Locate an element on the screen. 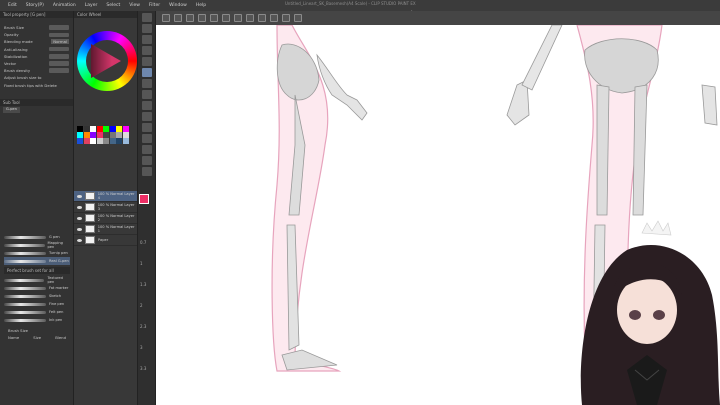  new-icon is located at coordinates (166, 18).